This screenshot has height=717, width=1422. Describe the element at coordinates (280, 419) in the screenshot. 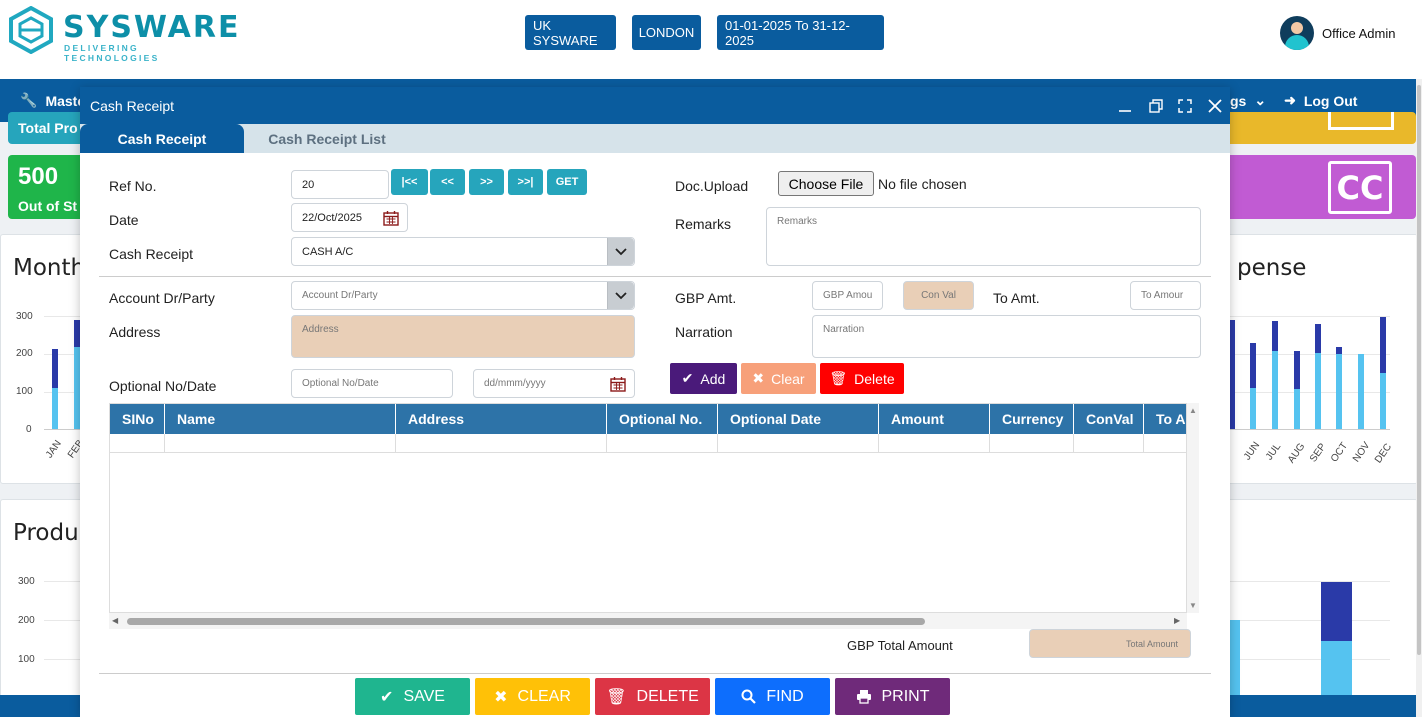

I see `col-header: Name` at that location.